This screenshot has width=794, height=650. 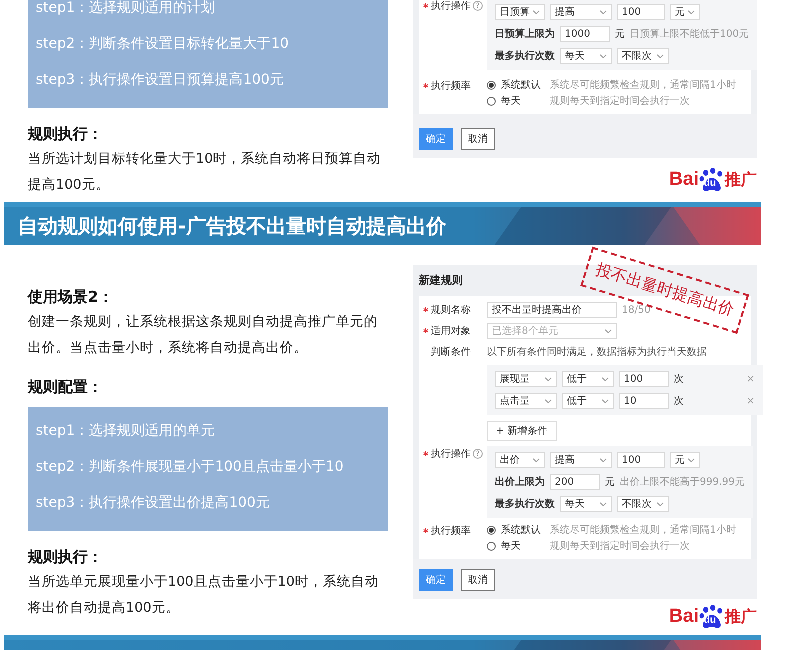 I want to click on input-field: 10, so click(x=644, y=401).